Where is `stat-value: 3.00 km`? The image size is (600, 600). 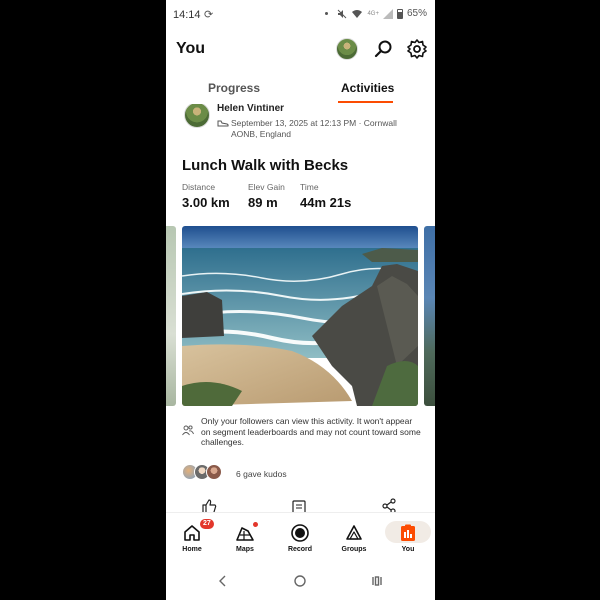 stat-value: 3.00 km is located at coordinates (206, 202).